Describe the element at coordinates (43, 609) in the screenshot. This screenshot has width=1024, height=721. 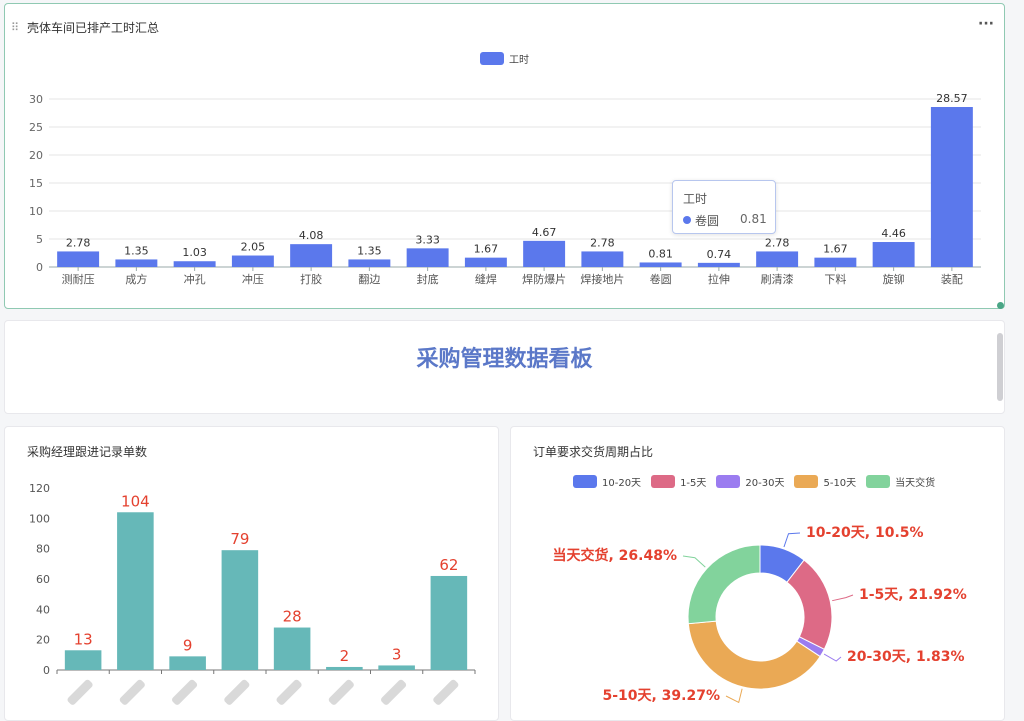
I see `y-tick-label: 40` at that location.